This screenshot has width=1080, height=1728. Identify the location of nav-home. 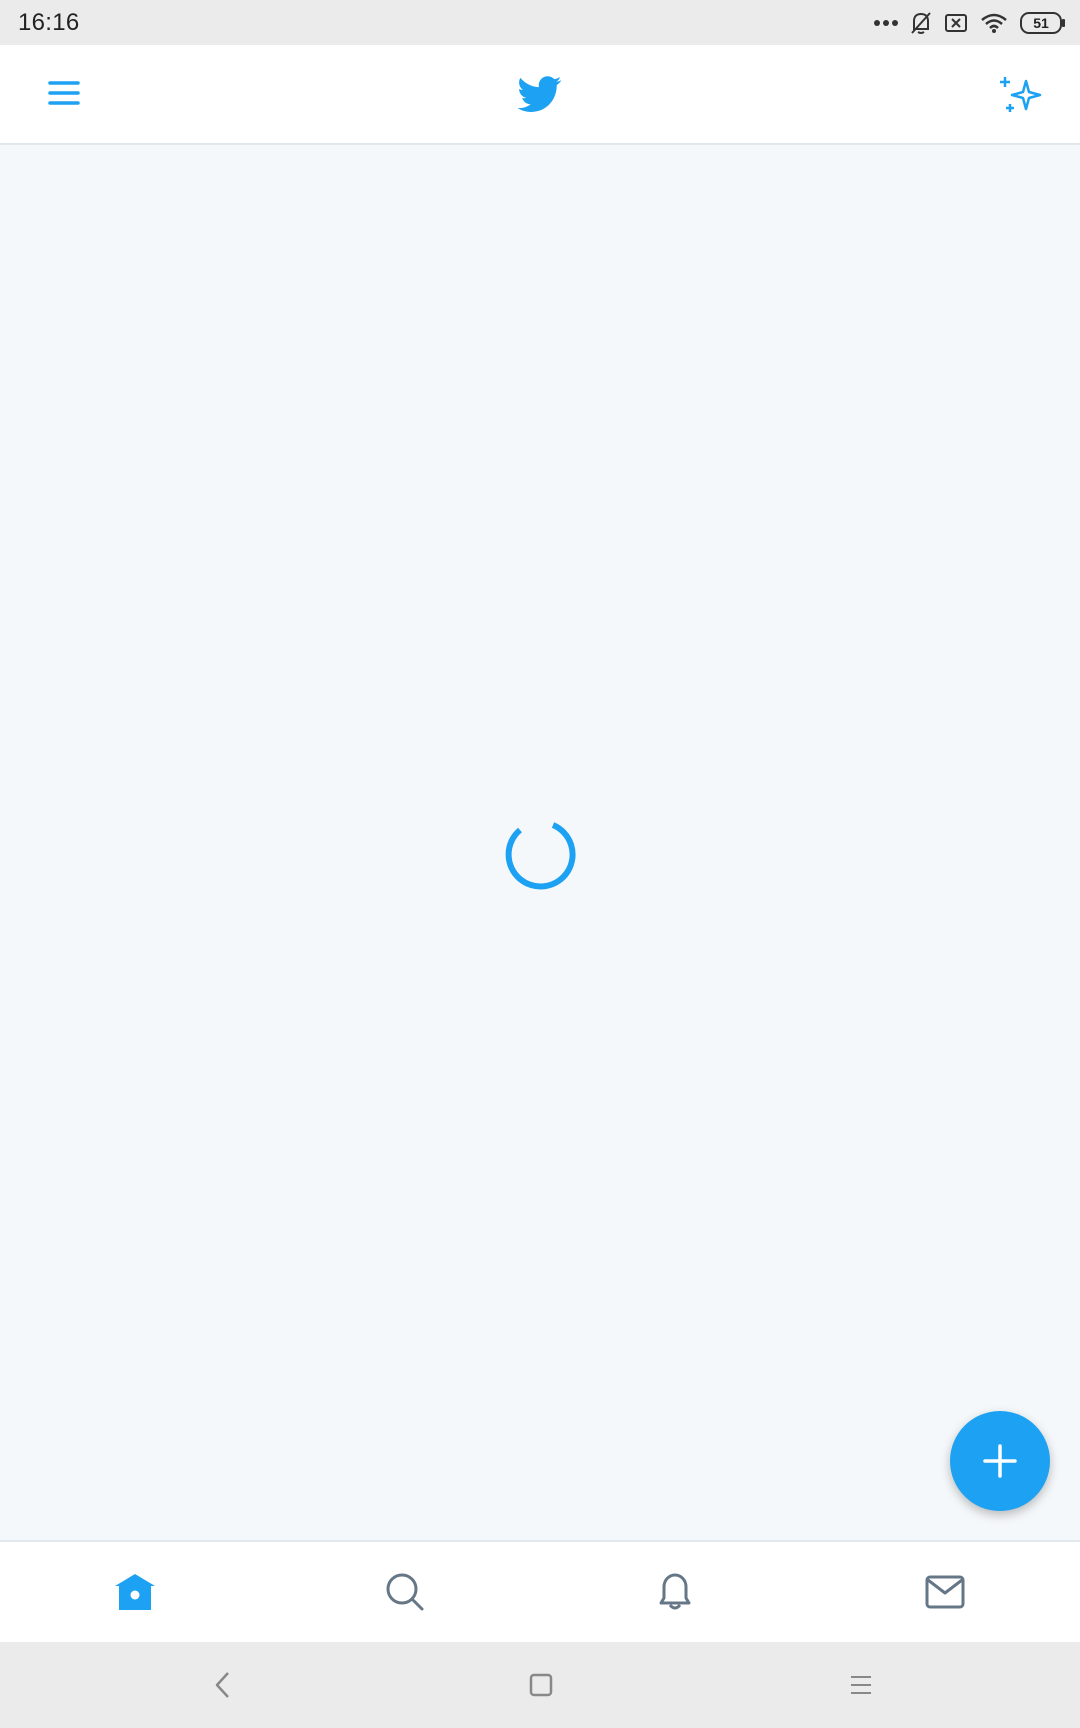
(135, 1592).